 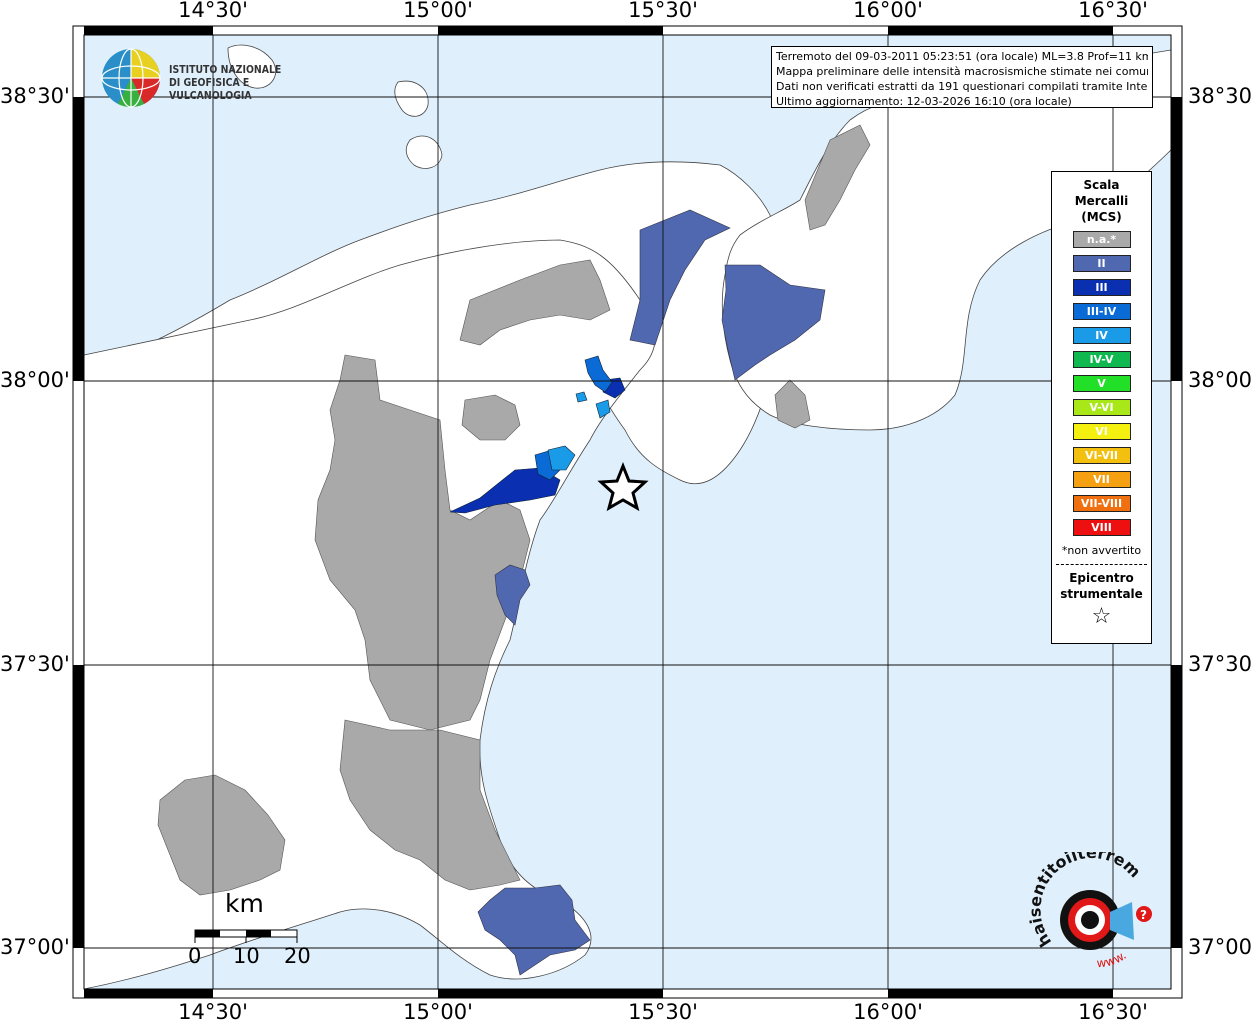 I want to click on legend-epicenter-2: strumentale, so click(x=1101, y=594).